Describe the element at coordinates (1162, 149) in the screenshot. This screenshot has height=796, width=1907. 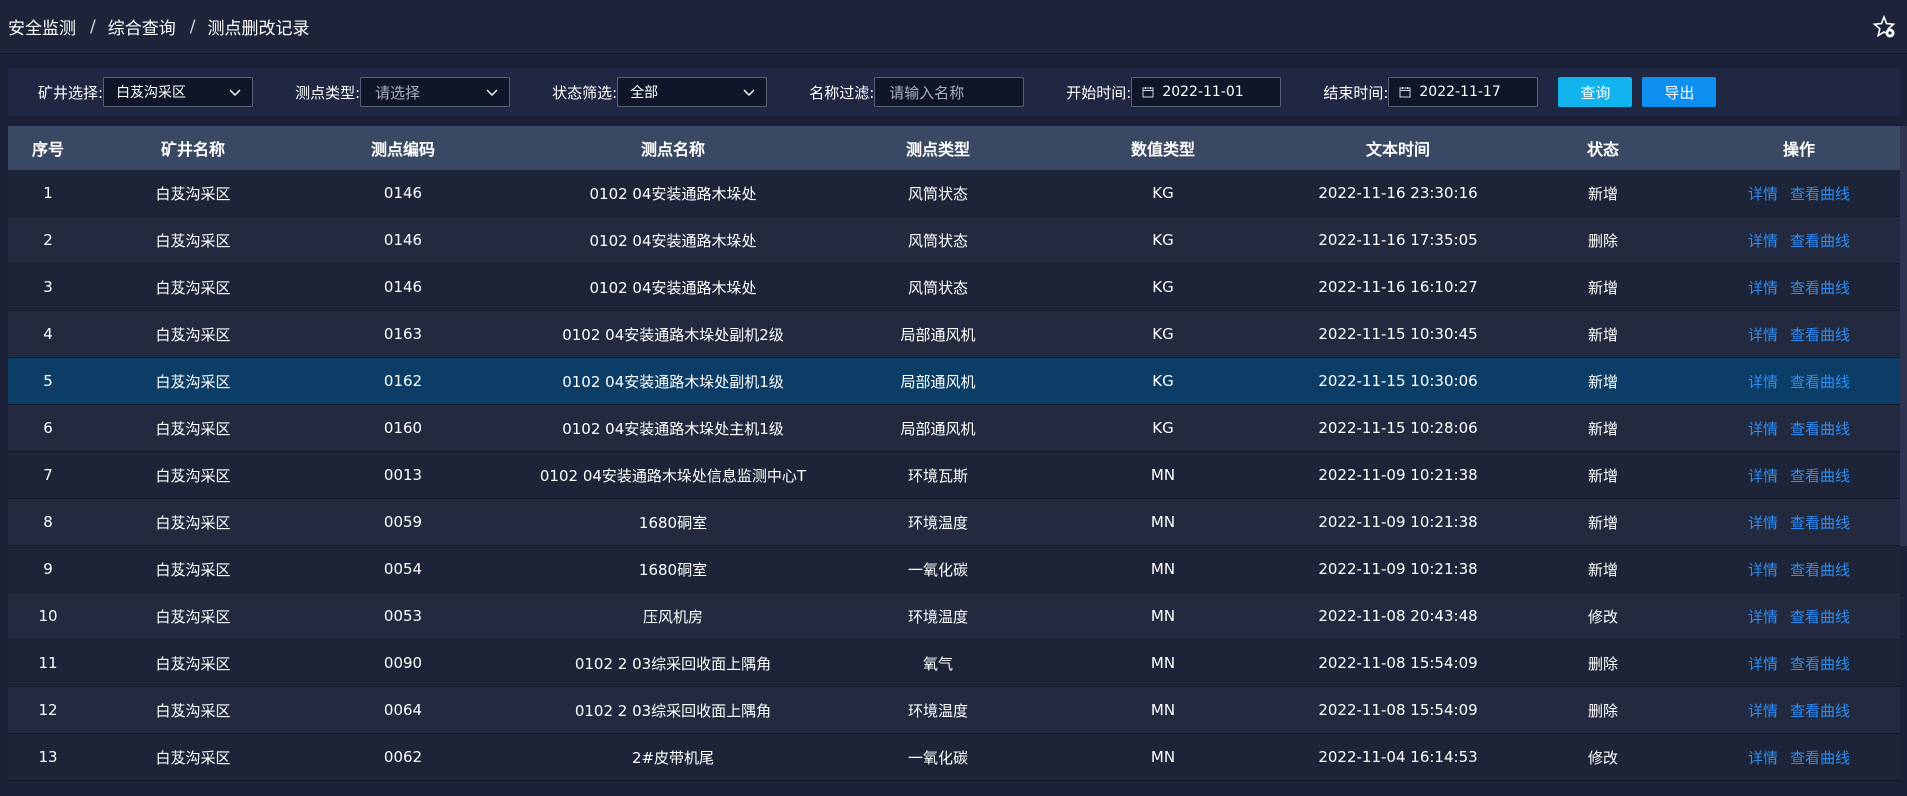
I see `column-header-value-type: 数值类型` at that location.